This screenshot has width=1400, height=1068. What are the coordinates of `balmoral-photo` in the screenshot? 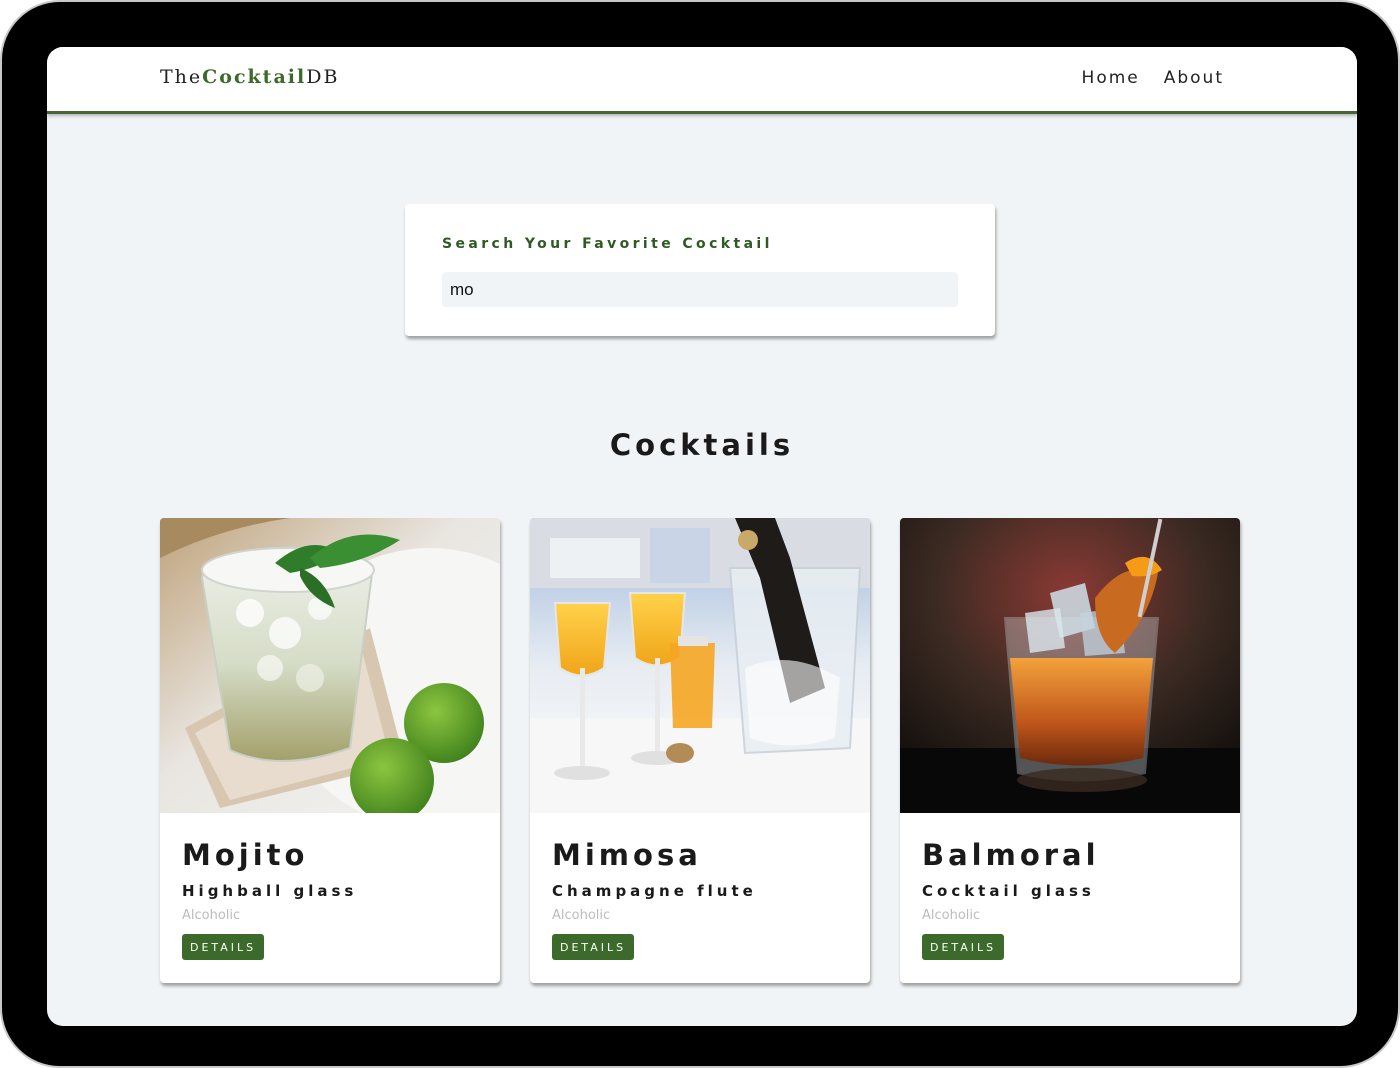 It's located at (1070, 665).